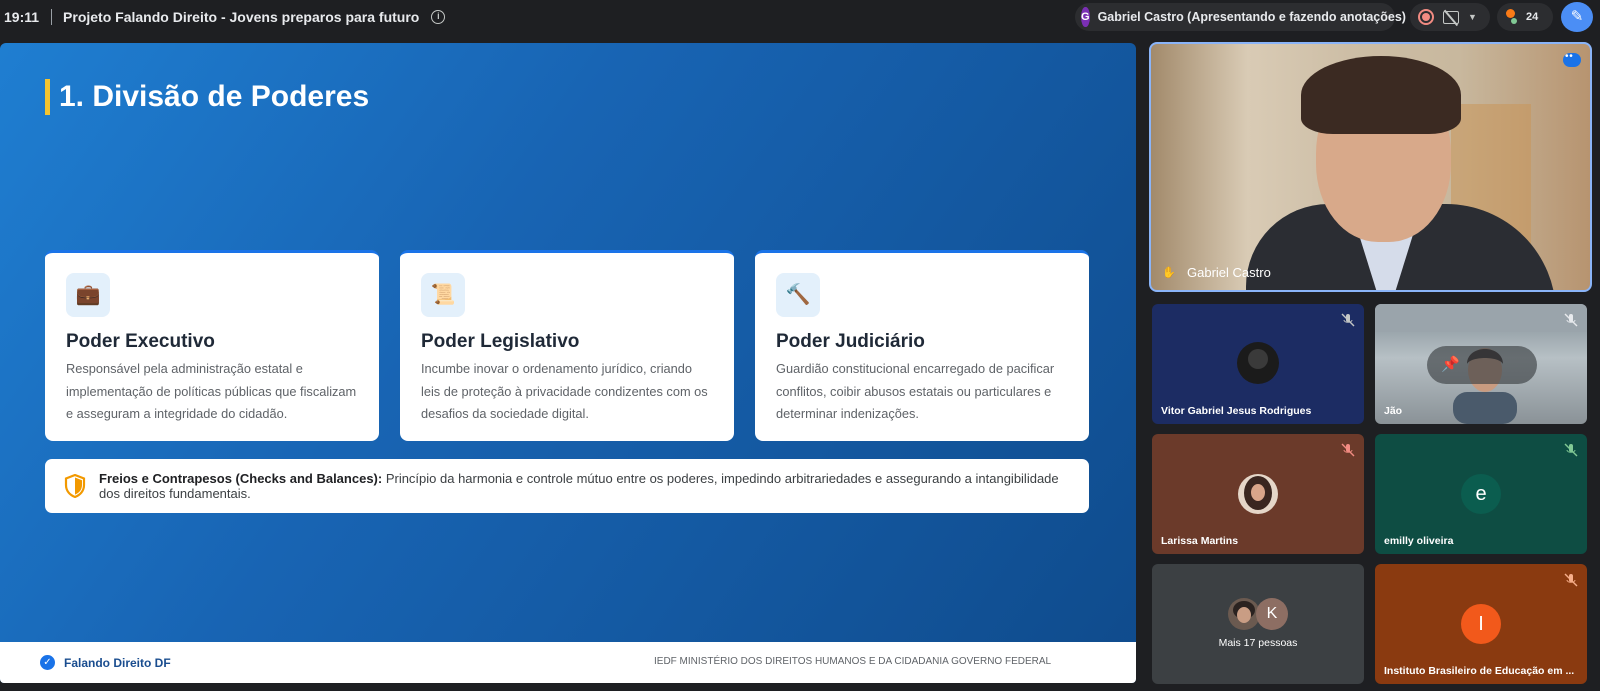  Describe the element at coordinates (1419, 541) in the screenshot. I see `participant-name: emilly oliveira` at that location.